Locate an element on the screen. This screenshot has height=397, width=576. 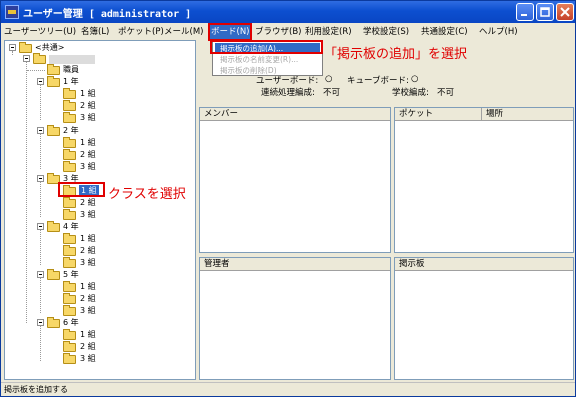
tree-grade-6-class-3: 3 組 is located at coordinates (88, 358).